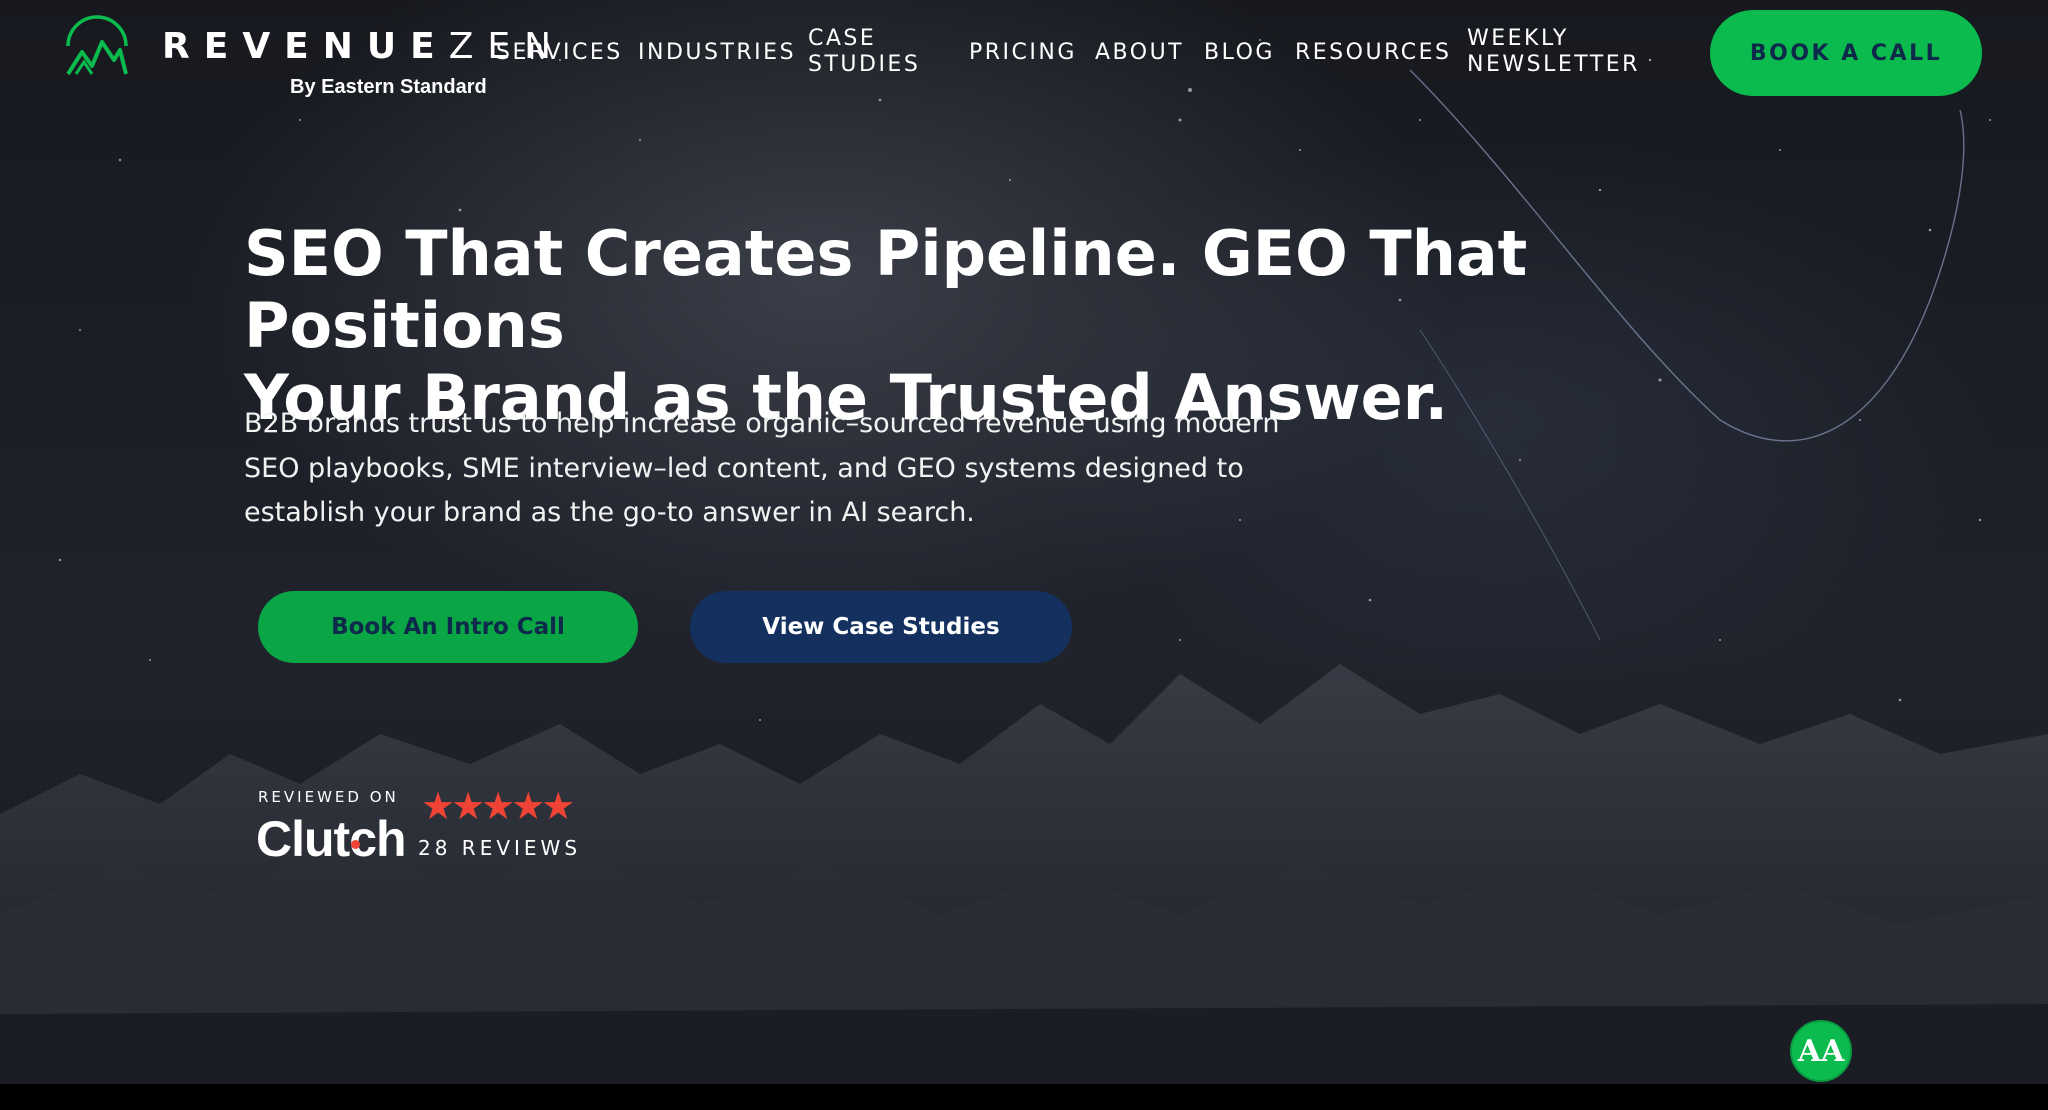 The width and height of the screenshot is (2048, 1110). I want to click on nav-item-services: SERVICES, so click(559, 53).